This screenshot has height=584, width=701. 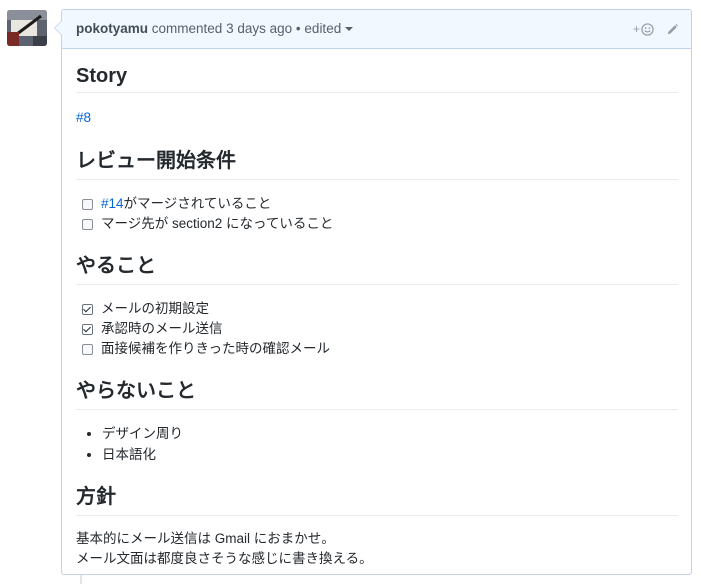 I want to click on policy-line: 基本的にメール送信は Gmail におまかせ。, so click(x=205, y=538).